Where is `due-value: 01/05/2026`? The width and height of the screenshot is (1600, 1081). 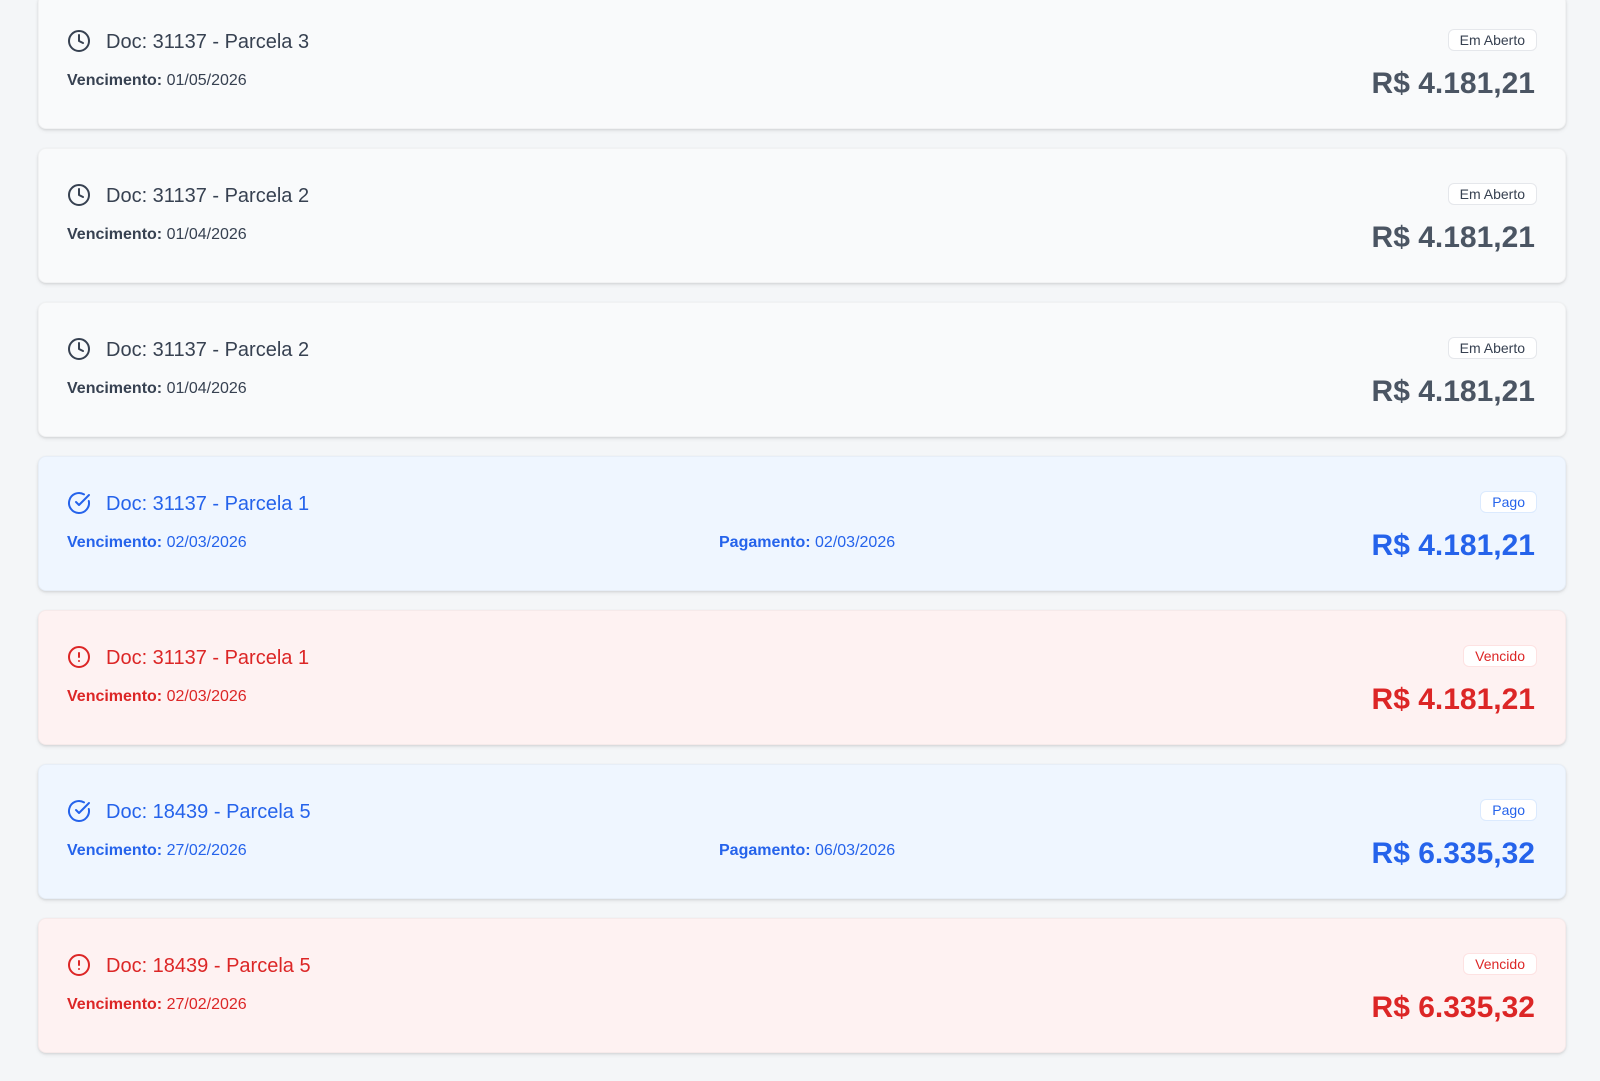
due-value: 01/05/2026 is located at coordinates (206, 80).